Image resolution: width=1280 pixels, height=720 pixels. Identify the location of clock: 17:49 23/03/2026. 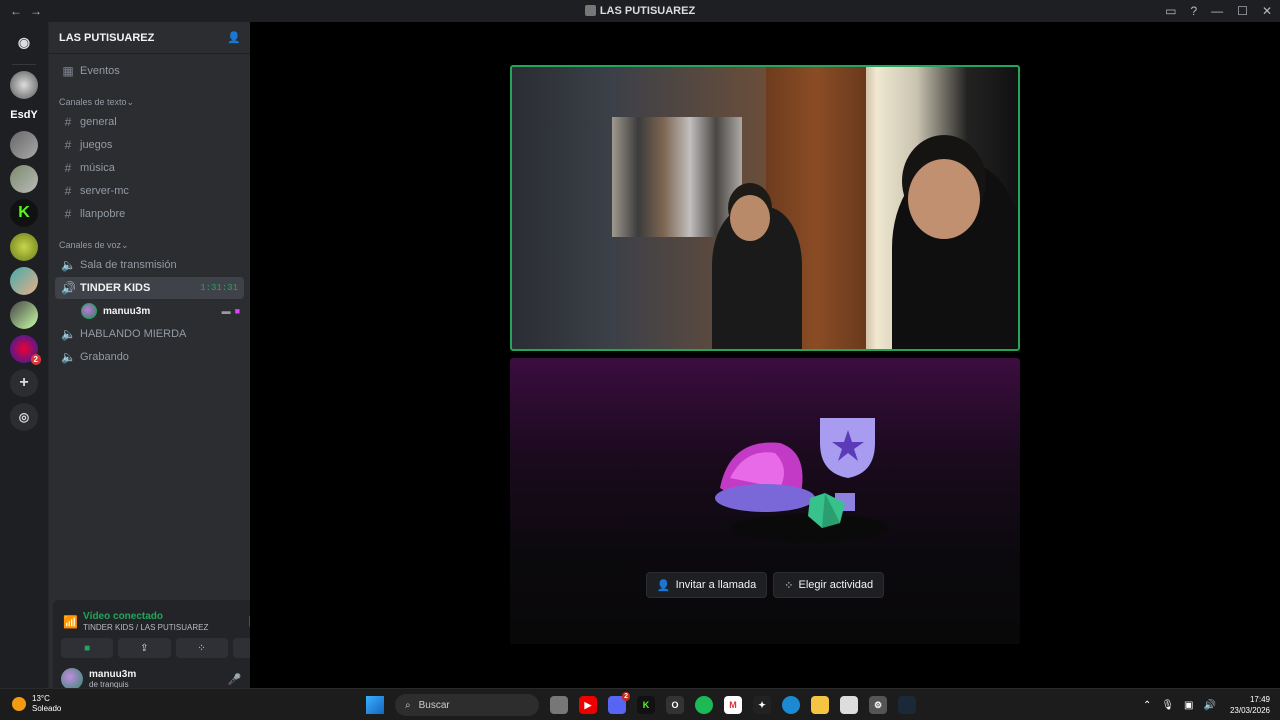
(1250, 705).